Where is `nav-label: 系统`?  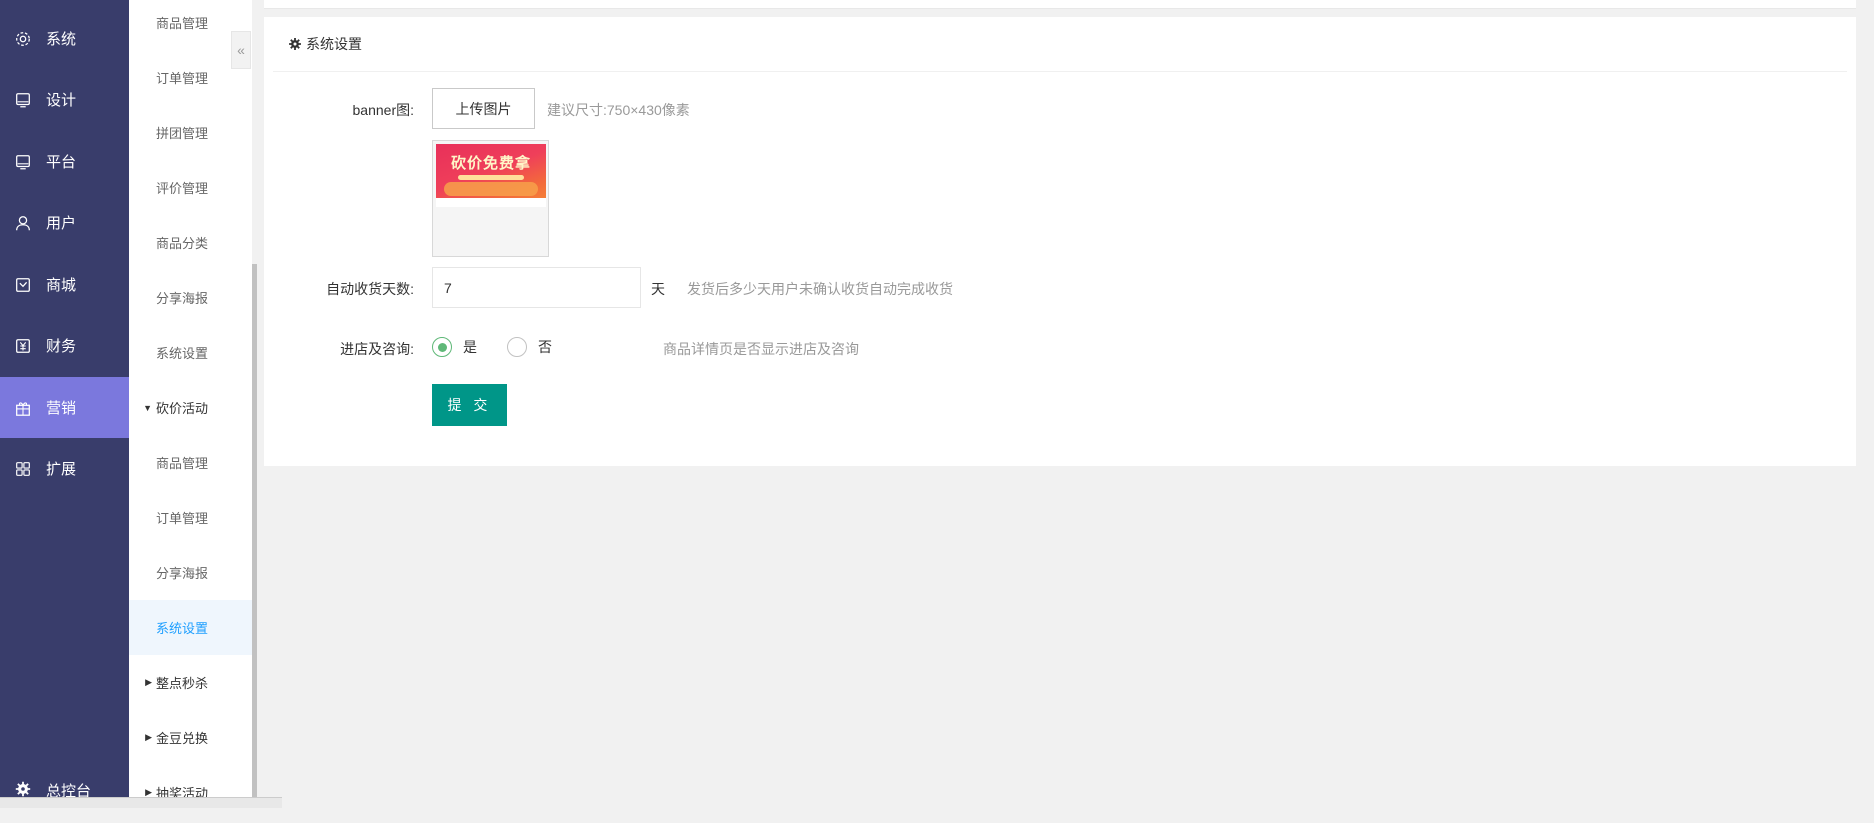
nav-label: 系统 is located at coordinates (61, 39).